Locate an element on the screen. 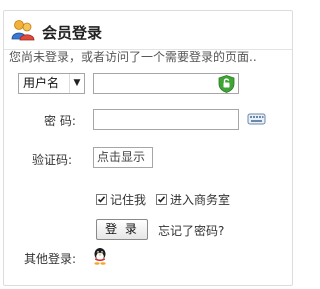 This screenshot has height=289, width=320. remember-me-option: 记住我 is located at coordinates (121, 199).